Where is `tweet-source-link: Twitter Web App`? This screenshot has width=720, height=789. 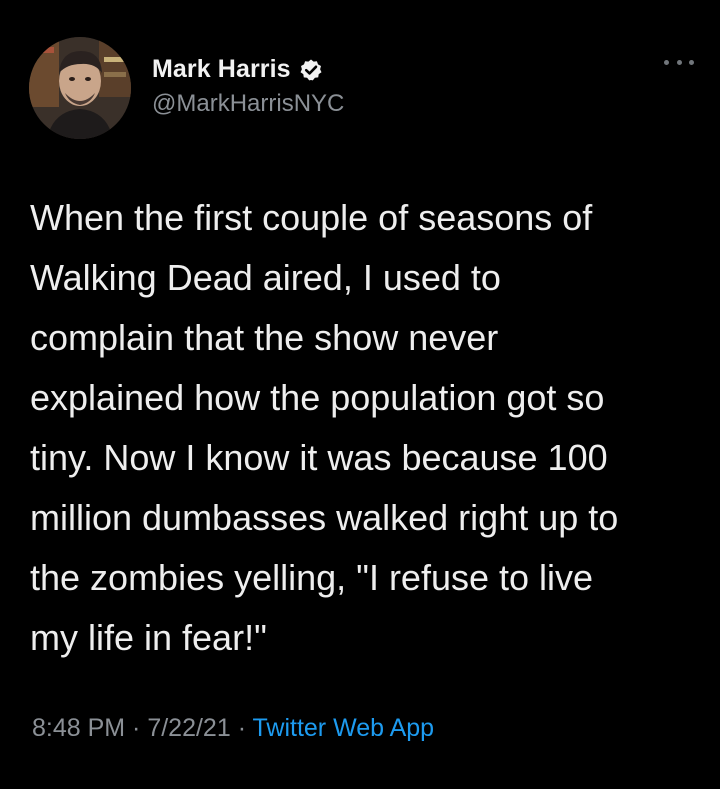 tweet-source-link: Twitter Web App is located at coordinates (344, 728).